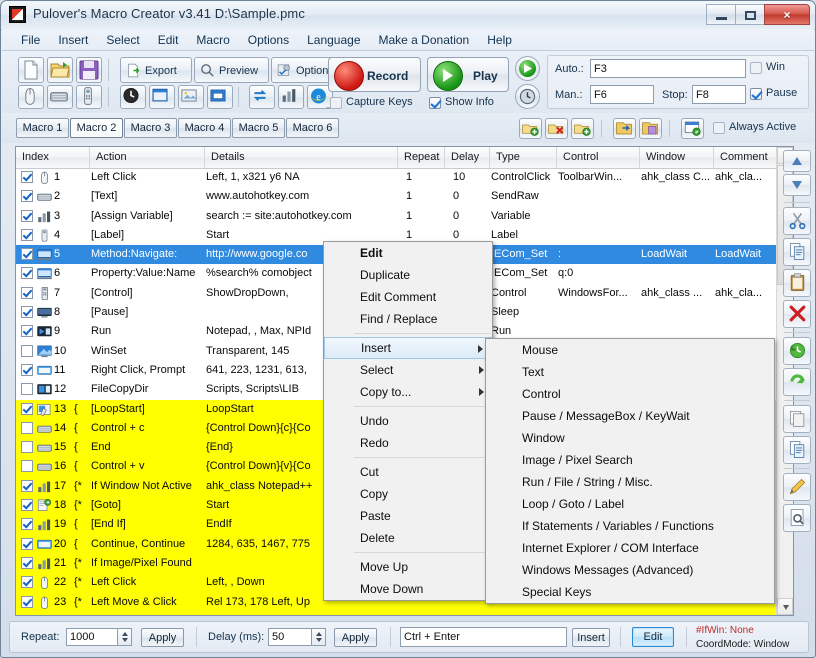 The width and height of the screenshot is (816, 658). I want to click on tab-macro-1: Macro 1, so click(42, 128).